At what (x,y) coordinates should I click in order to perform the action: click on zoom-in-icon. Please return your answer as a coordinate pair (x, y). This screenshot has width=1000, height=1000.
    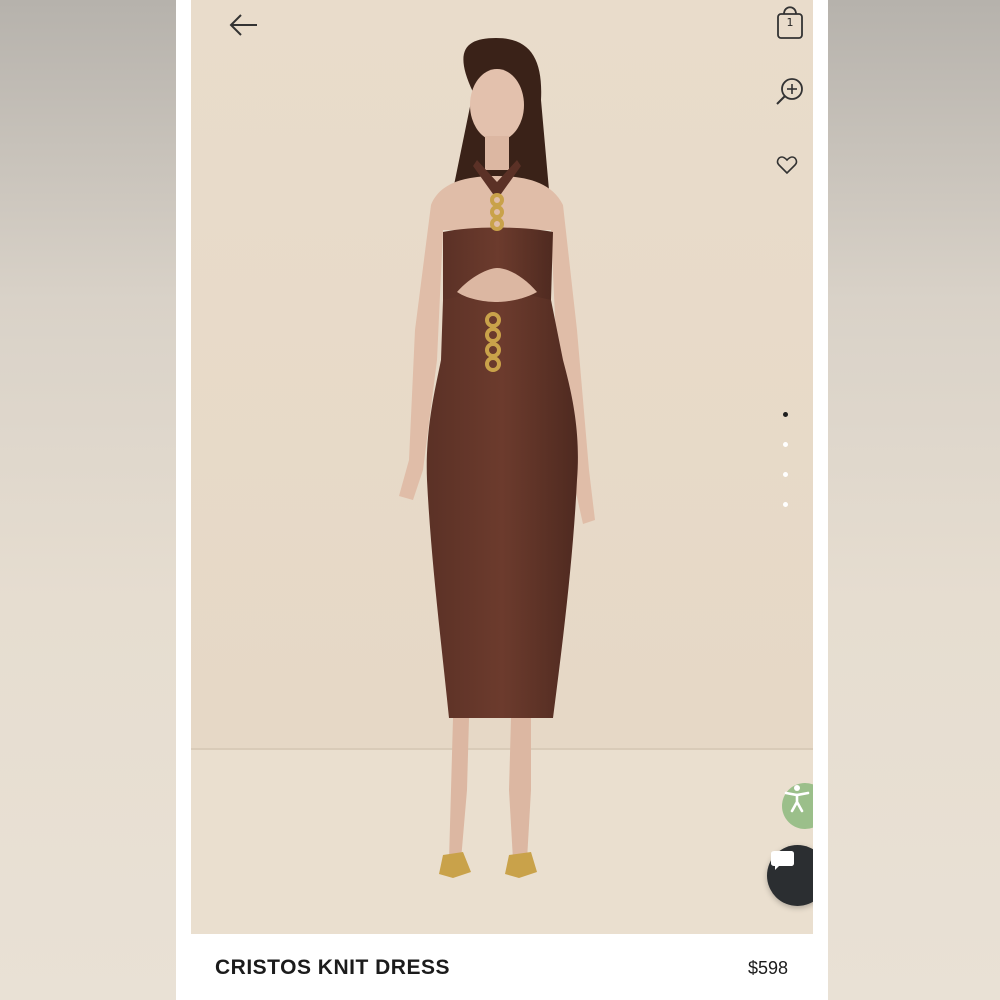
    Looking at the image, I should click on (789, 91).